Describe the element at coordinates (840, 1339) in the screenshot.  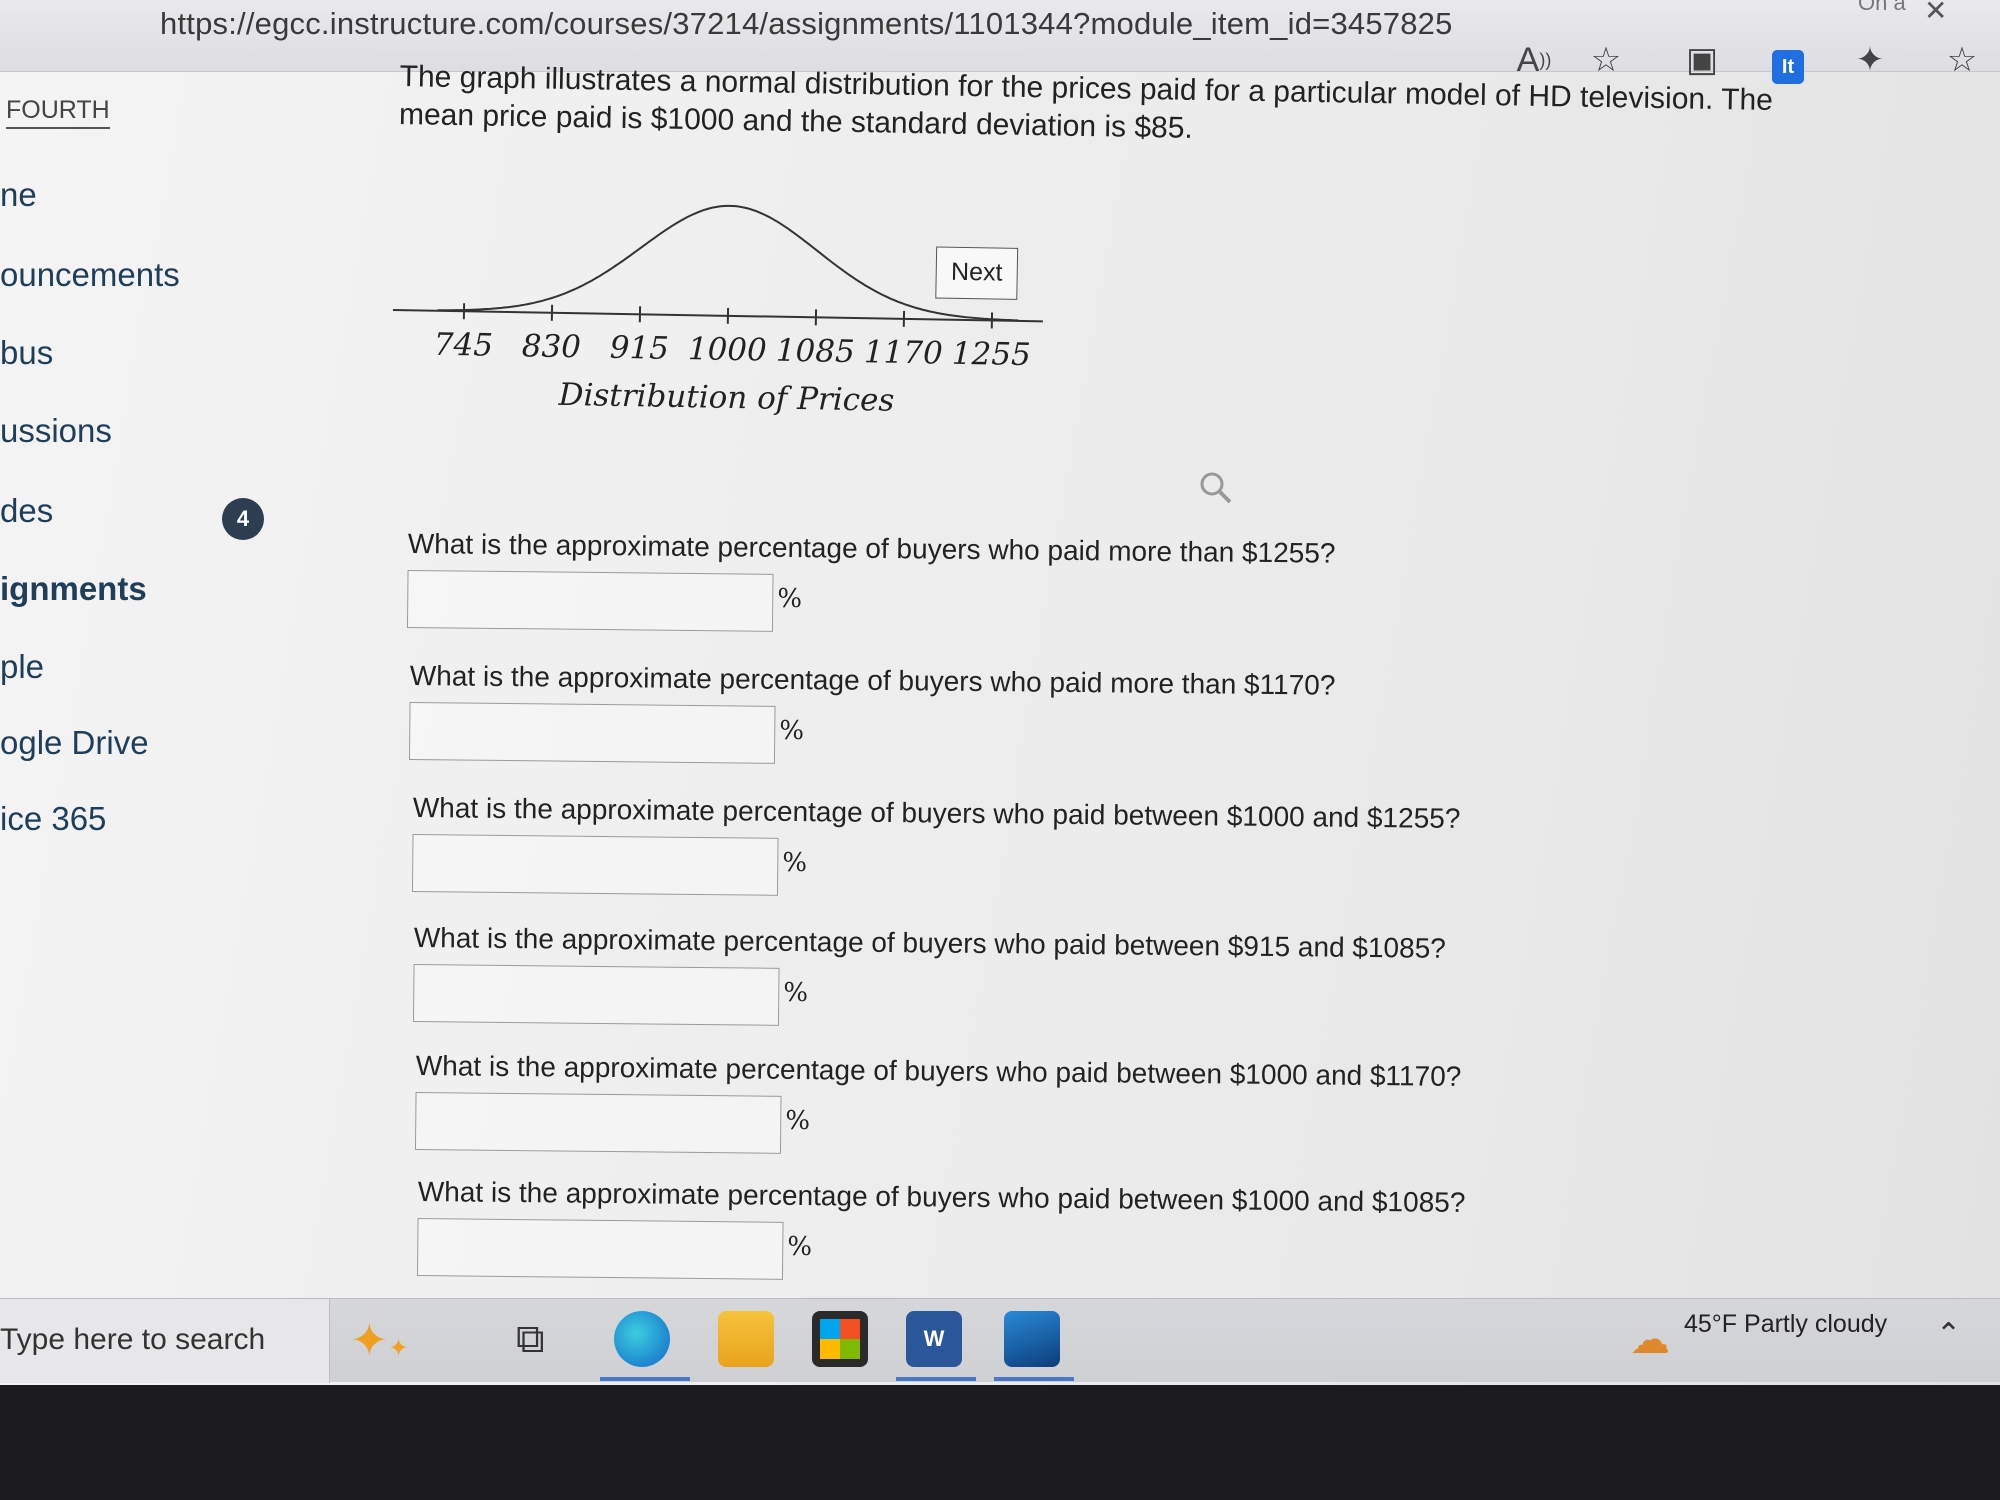
I see `microsoft-store-icon` at that location.